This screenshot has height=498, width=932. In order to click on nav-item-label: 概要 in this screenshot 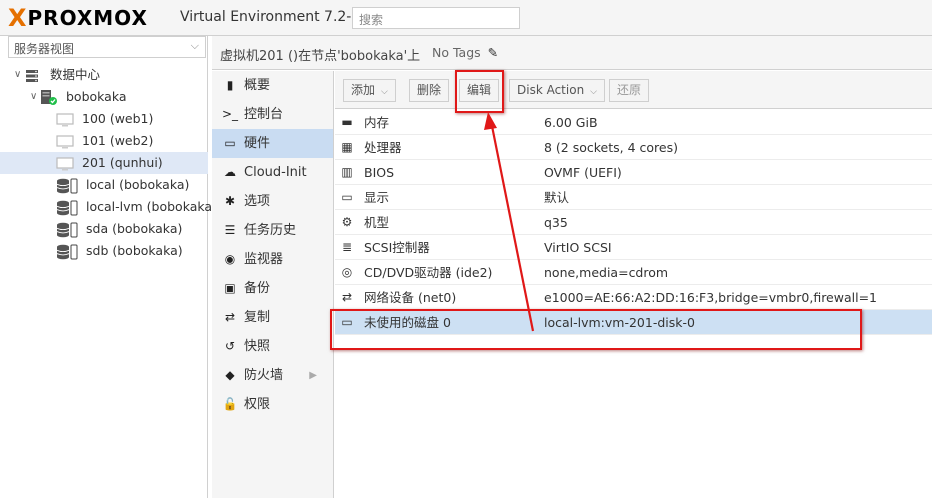, I will do `click(257, 85)`.